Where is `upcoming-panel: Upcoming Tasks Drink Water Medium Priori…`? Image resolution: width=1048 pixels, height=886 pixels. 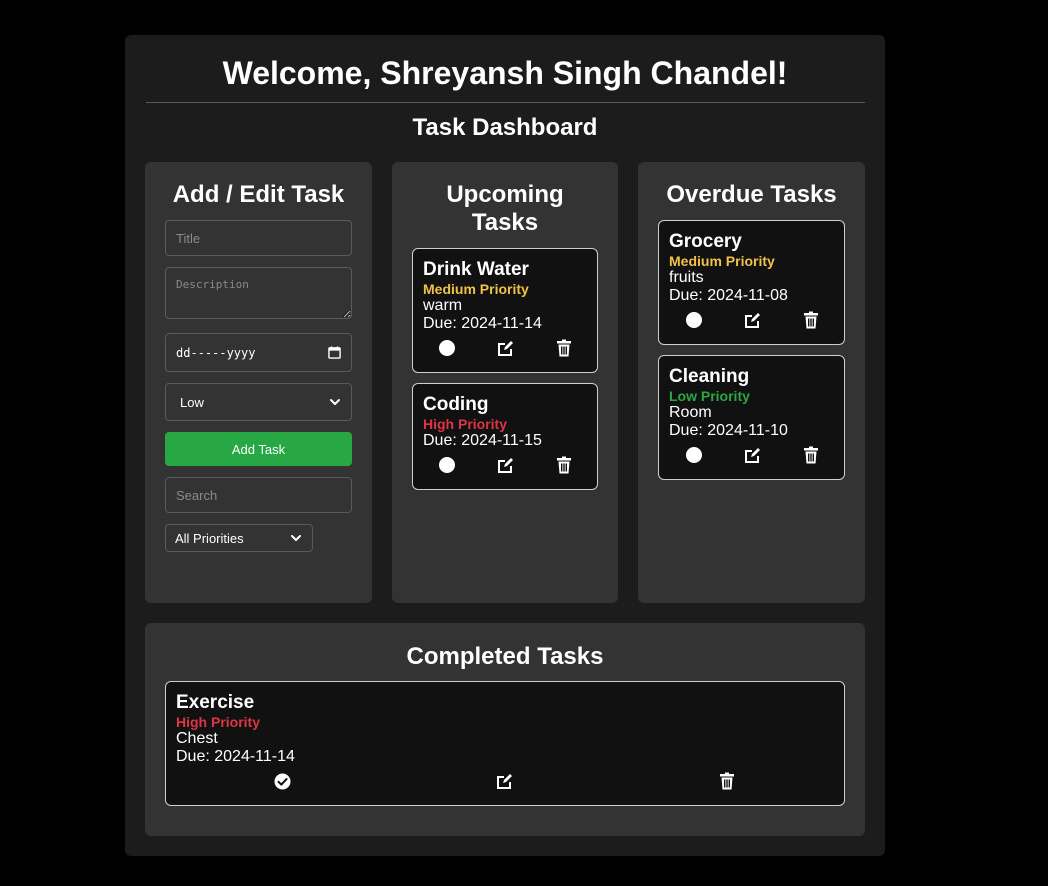
upcoming-panel: Upcoming Tasks Drink Water Medium Priori… is located at coordinates (505, 382).